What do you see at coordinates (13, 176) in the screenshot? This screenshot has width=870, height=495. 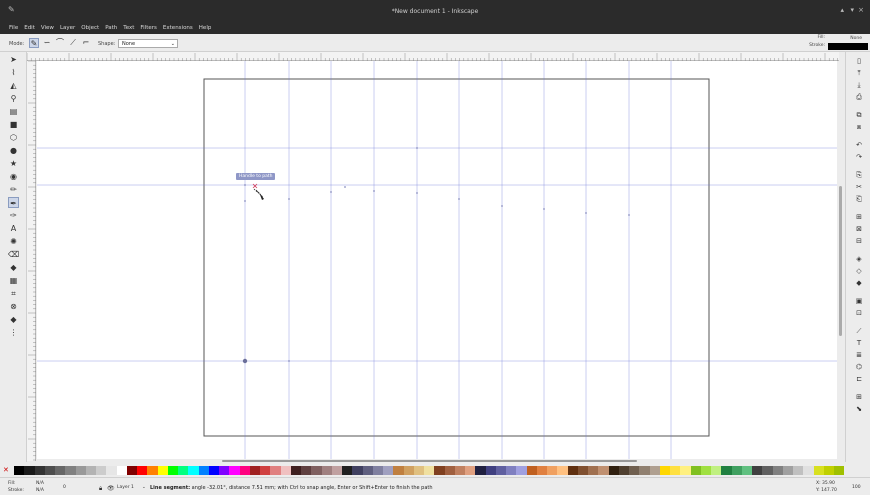 I see `spiral-tool-icon: ◉` at bounding box center [13, 176].